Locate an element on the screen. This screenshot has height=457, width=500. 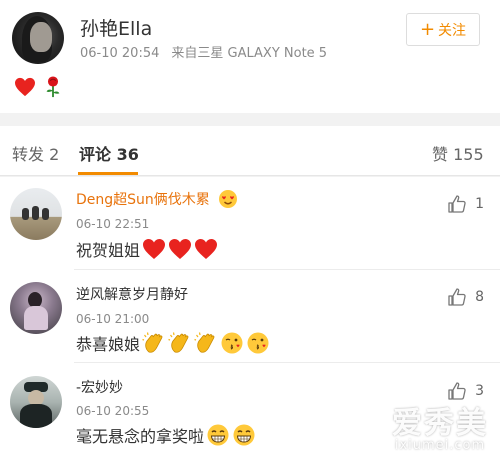
comment-text-body: 毫无悬念的拿奖啦 is located at coordinates (140, 436).